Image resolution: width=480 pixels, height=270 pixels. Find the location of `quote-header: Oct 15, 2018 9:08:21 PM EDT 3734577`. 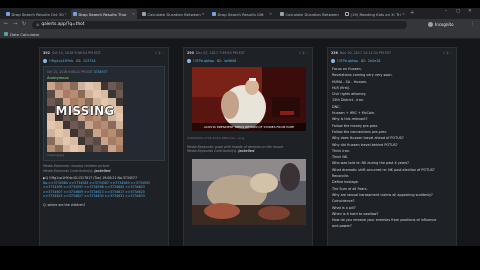

quote-header: Oct 15, 2018 9:08:21 PM EDT 3734577 is located at coordinates (104, 72).